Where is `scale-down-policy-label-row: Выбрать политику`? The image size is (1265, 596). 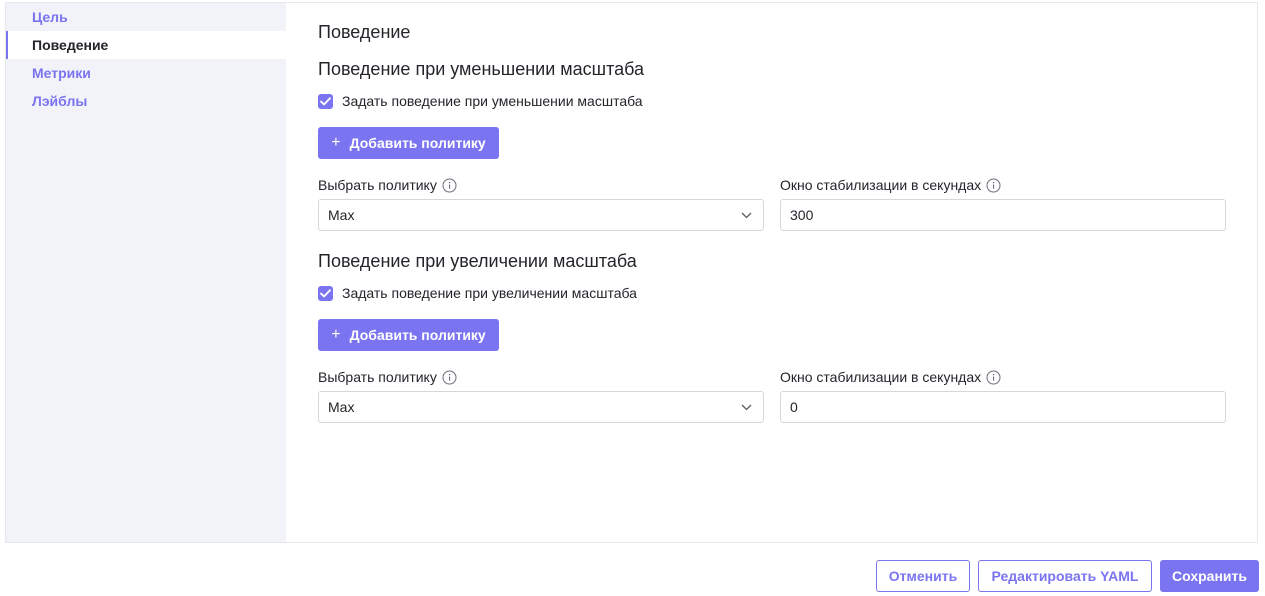
scale-down-policy-label-row: Выбрать политику is located at coordinates (387, 185).